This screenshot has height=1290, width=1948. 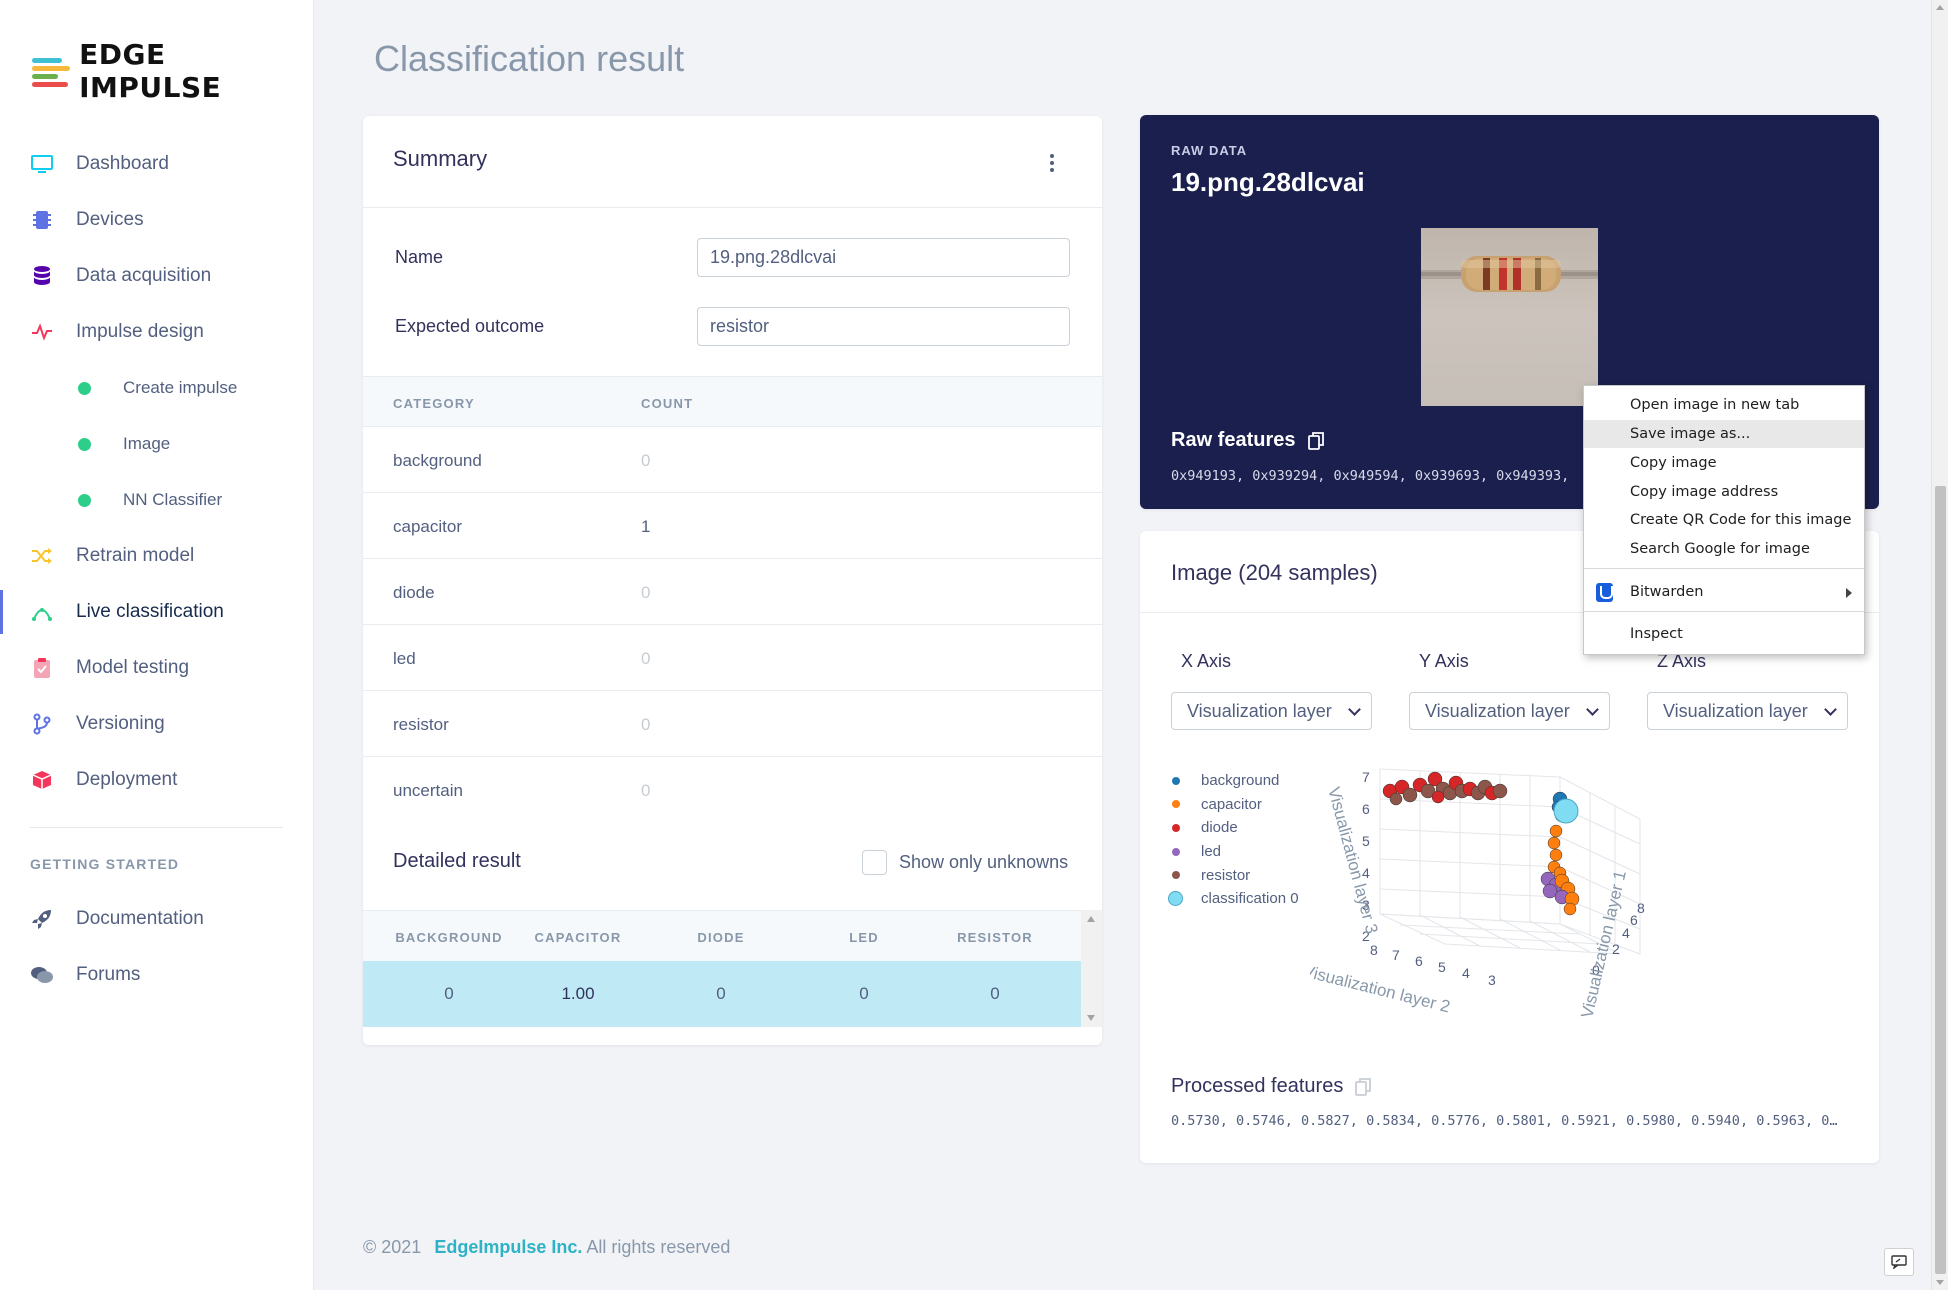 What do you see at coordinates (1366, 809) in the screenshot?
I see `z-tick: 6` at bounding box center [1366, 809].